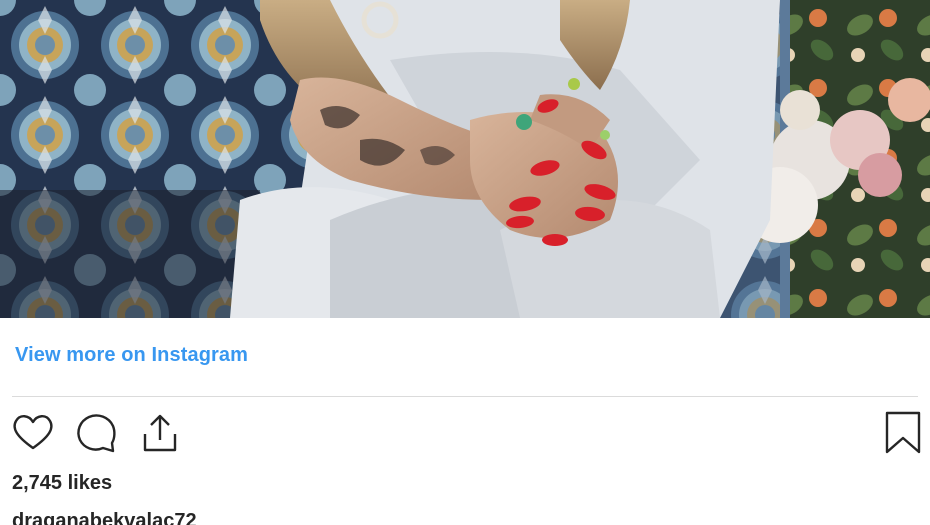 Image resolution: width=930 pixels, height=525 pixels. Describe the element at coordinates (131, 355) in the screenshot. I see `view-more-link: View more on Instagram` at that location.